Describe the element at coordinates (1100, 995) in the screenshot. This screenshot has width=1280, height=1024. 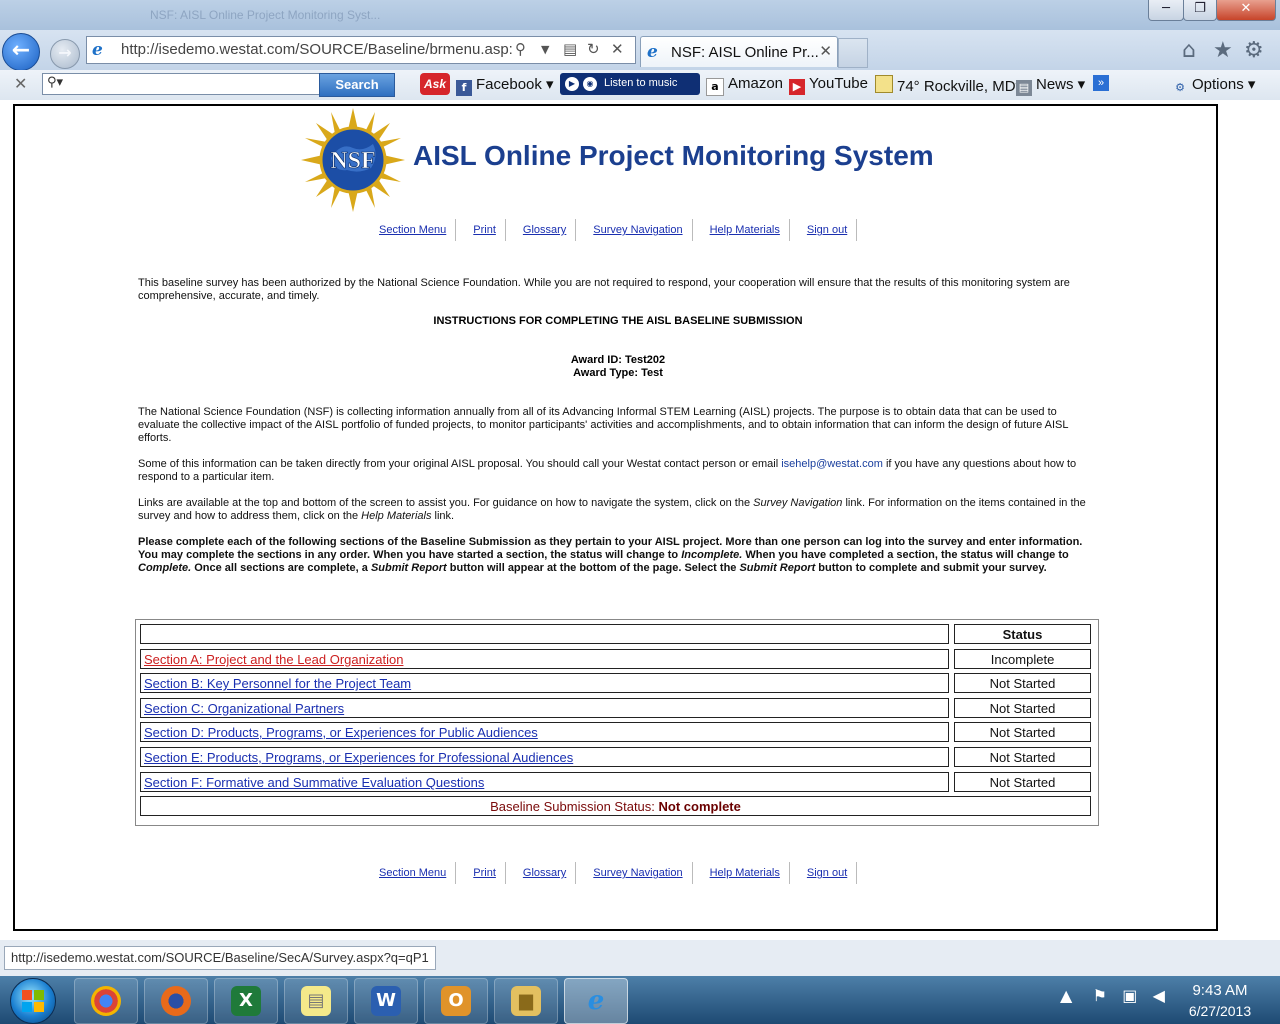
I see `action-center-flag-icon: ⚑` at that location.